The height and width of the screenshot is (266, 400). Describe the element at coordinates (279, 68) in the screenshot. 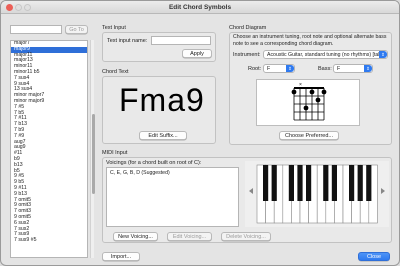

I see `root-select: F ⇕` at that location.